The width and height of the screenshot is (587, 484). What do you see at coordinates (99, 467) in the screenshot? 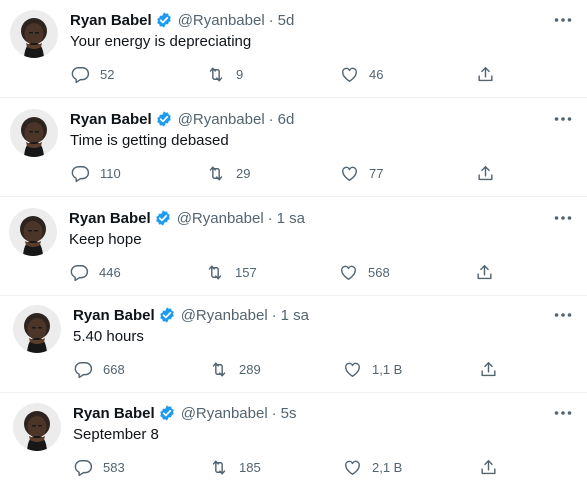
I see `reply-button: 583` at bounding box center [99, 467].